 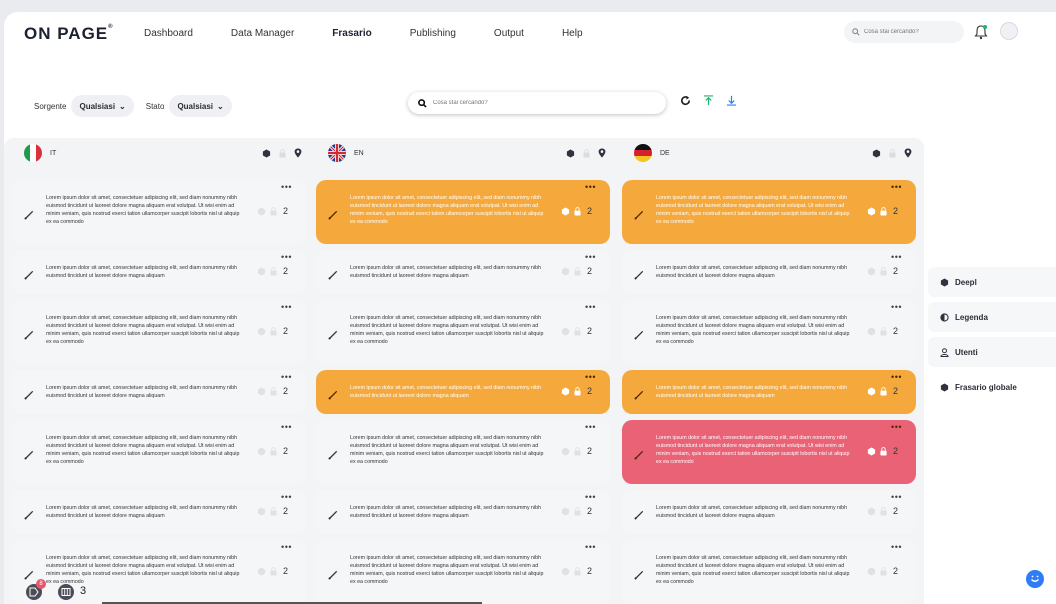 I want to click on side-item-frasario-globale: Frasario globale, so click(x=992, y=387).